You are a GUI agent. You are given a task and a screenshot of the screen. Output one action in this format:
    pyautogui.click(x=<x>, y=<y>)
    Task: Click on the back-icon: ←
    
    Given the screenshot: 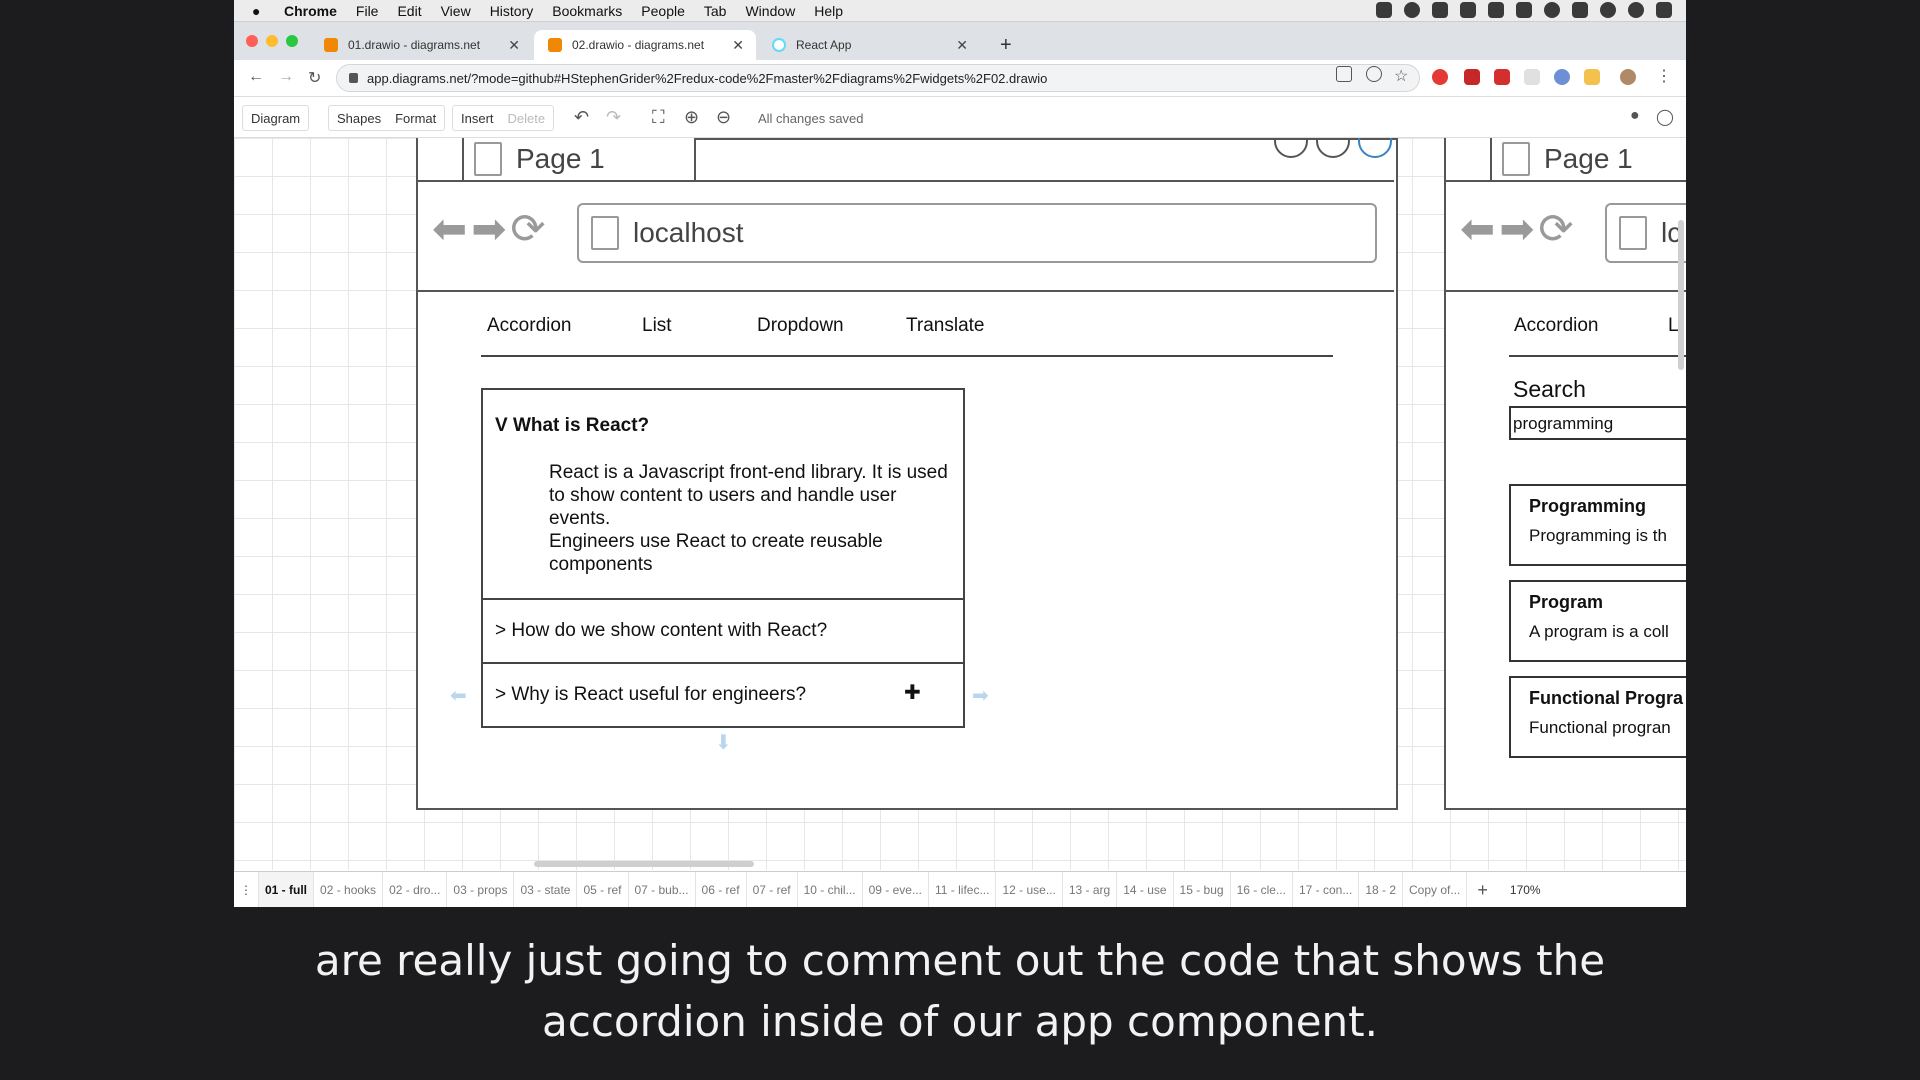 What is the action you would take?
    pyautogui.click(x=256, y=77)
    